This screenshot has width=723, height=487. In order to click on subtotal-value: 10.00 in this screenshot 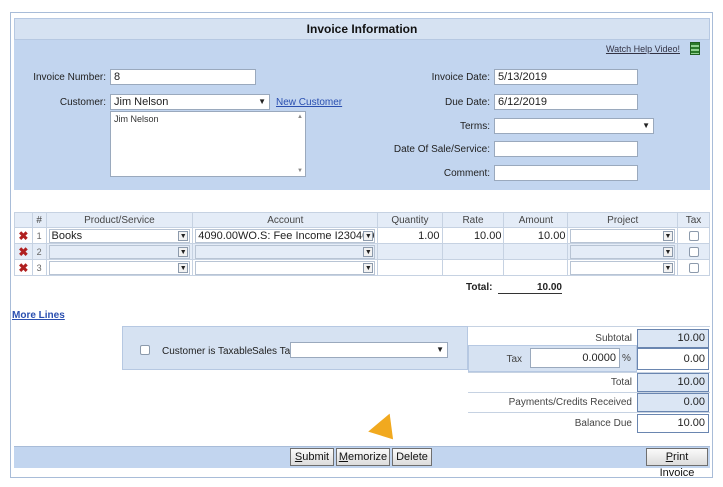, I will do `click(673, 338)`.